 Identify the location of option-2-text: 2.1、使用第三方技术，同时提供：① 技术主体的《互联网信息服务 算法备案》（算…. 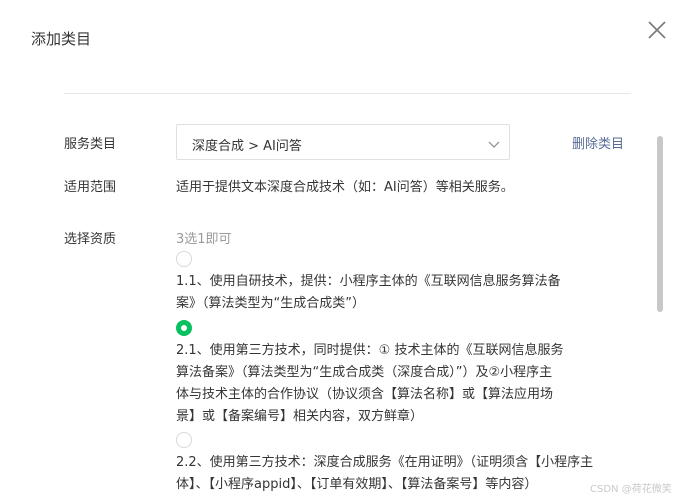
(396, 384).